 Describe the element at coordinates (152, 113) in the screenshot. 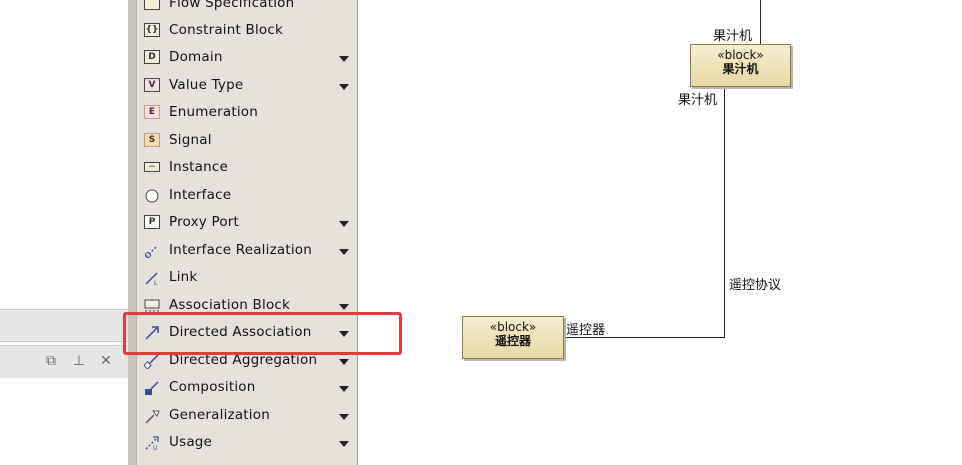

I see `enumeration-icon: E` at that location.